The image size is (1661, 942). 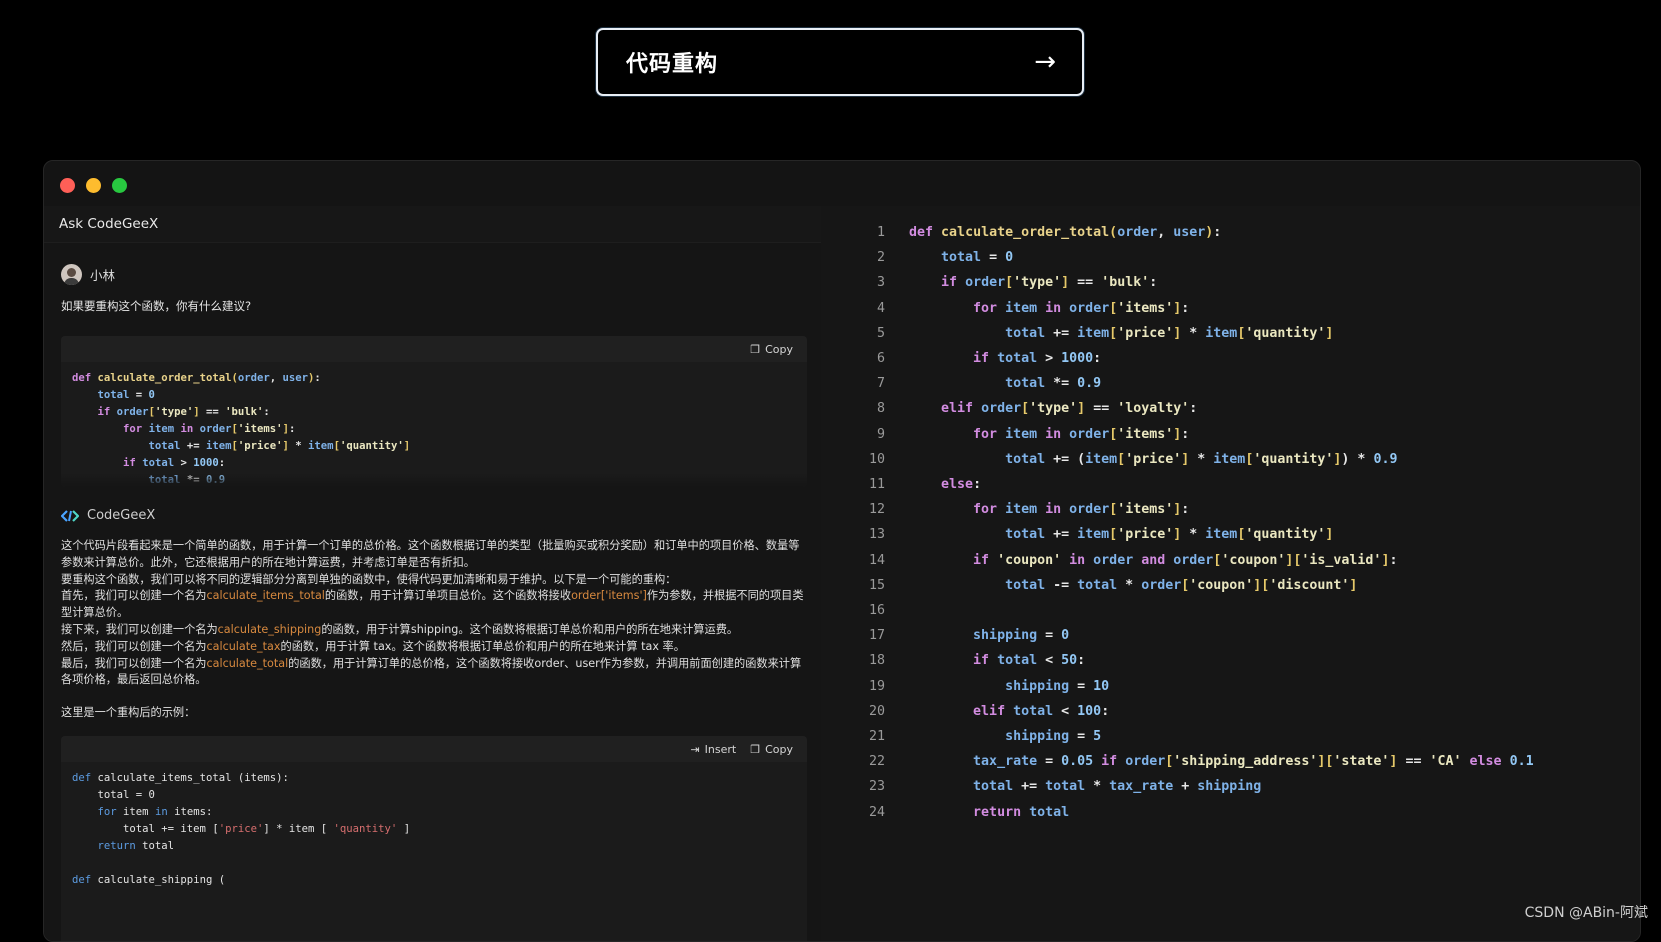 What do you see at coordinates (434, 749) in the screenshot?
I see `code-block-toolbar: ⇥ Insert ❐ Copy` at bounding box center [434, 749].